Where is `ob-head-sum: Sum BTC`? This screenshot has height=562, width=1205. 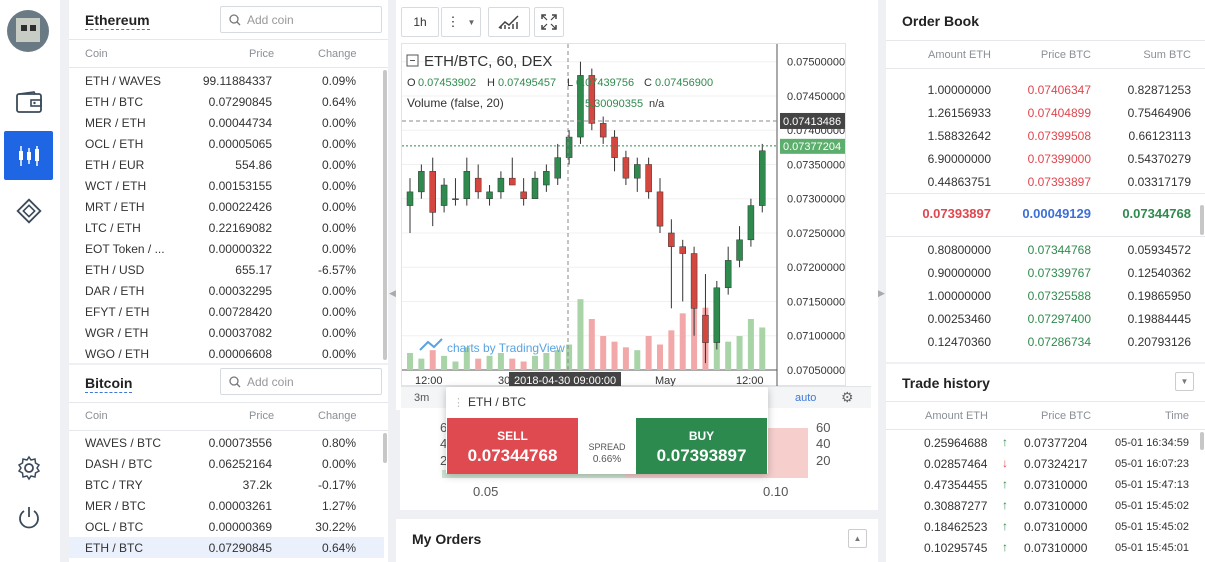
ob-head-sum: Sum BTC is located at coordinates (1167, 55).